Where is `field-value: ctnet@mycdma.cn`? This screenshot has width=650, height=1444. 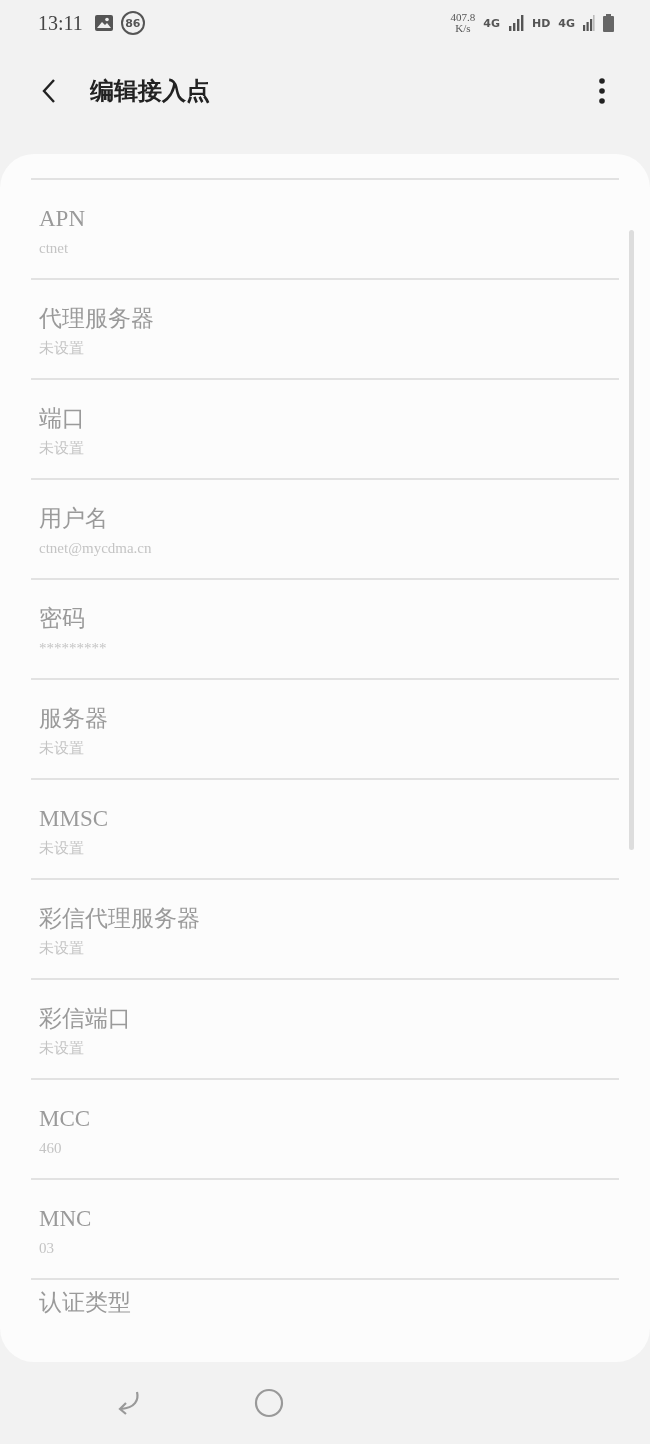
field-value: ctnet@mycdma.cn is located at coordinates (96, 548).